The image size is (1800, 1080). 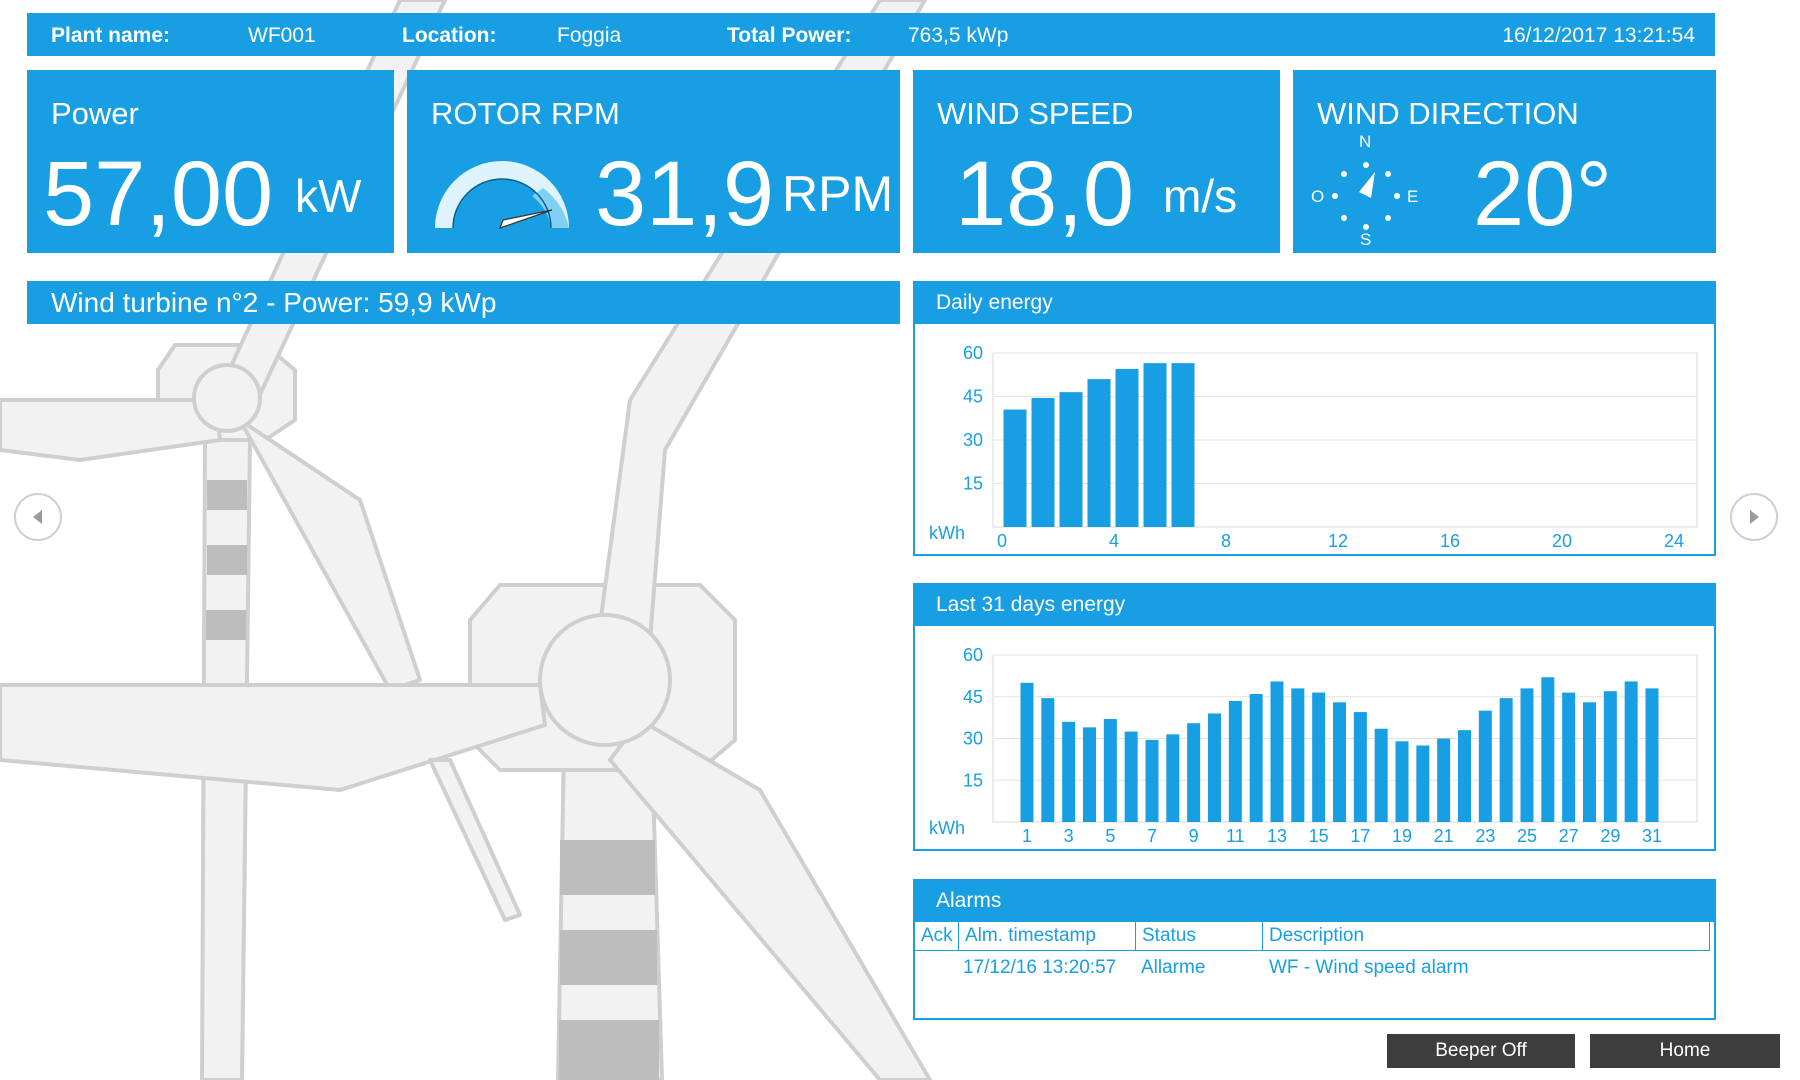 I want to click on compass-east: E, so click(x=1413, y=196).